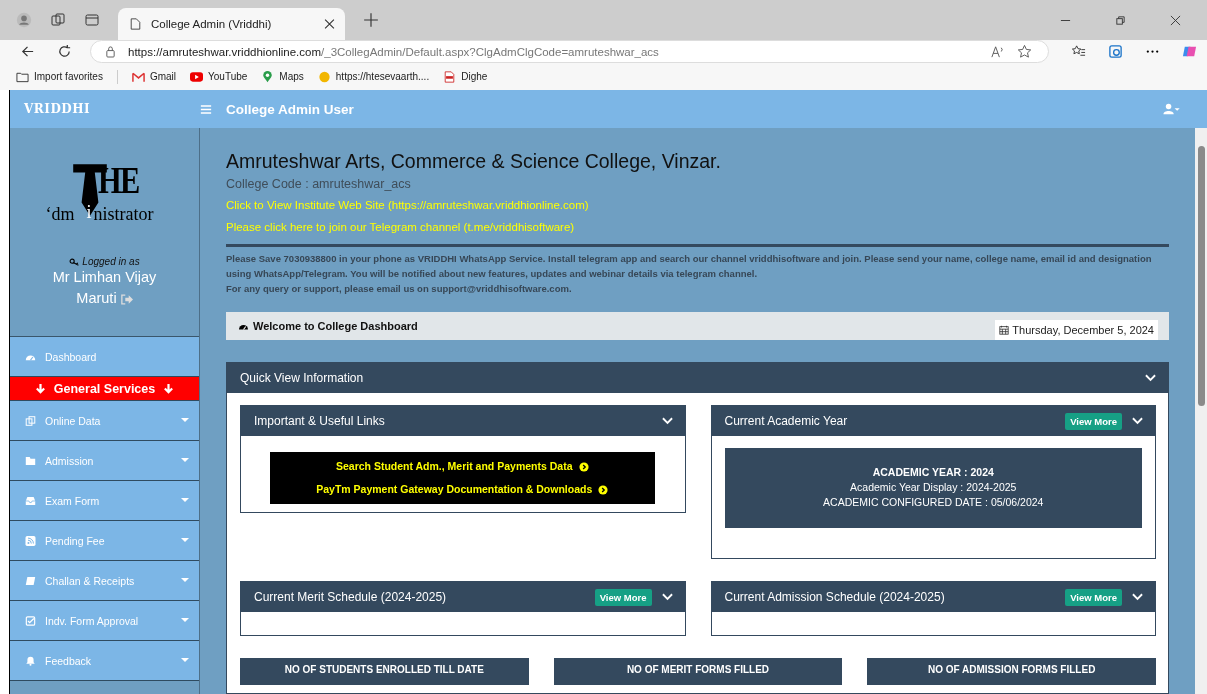  What do you see at coordinates (335, 326) in the screenshot?
I see `welcome-title: Welcome to College Dashboard` at bounding box center [335, 326].